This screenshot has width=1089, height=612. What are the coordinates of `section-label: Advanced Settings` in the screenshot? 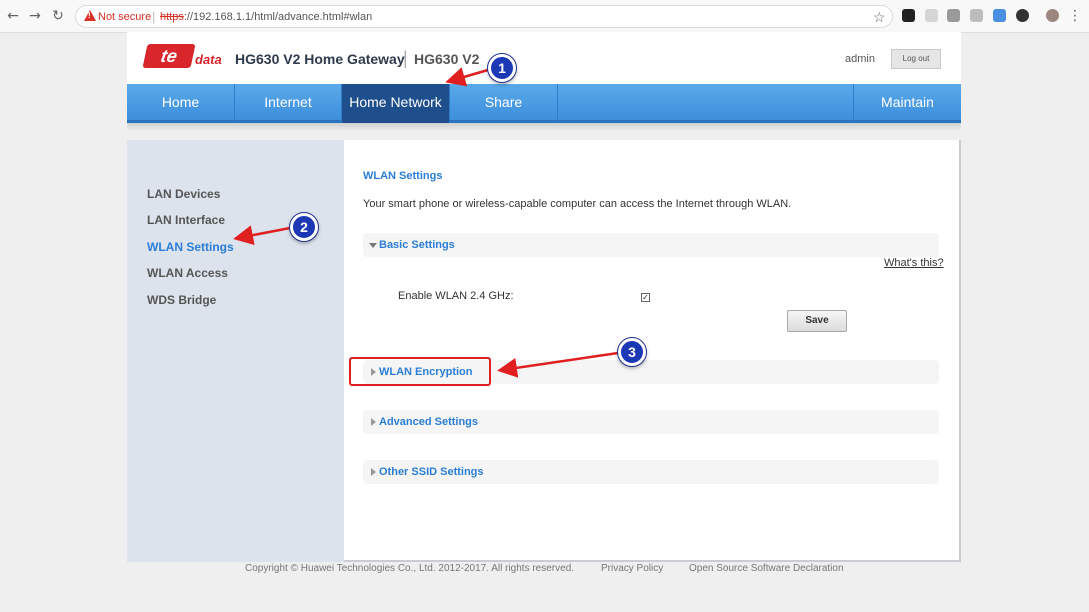 It's located at (429, 422).